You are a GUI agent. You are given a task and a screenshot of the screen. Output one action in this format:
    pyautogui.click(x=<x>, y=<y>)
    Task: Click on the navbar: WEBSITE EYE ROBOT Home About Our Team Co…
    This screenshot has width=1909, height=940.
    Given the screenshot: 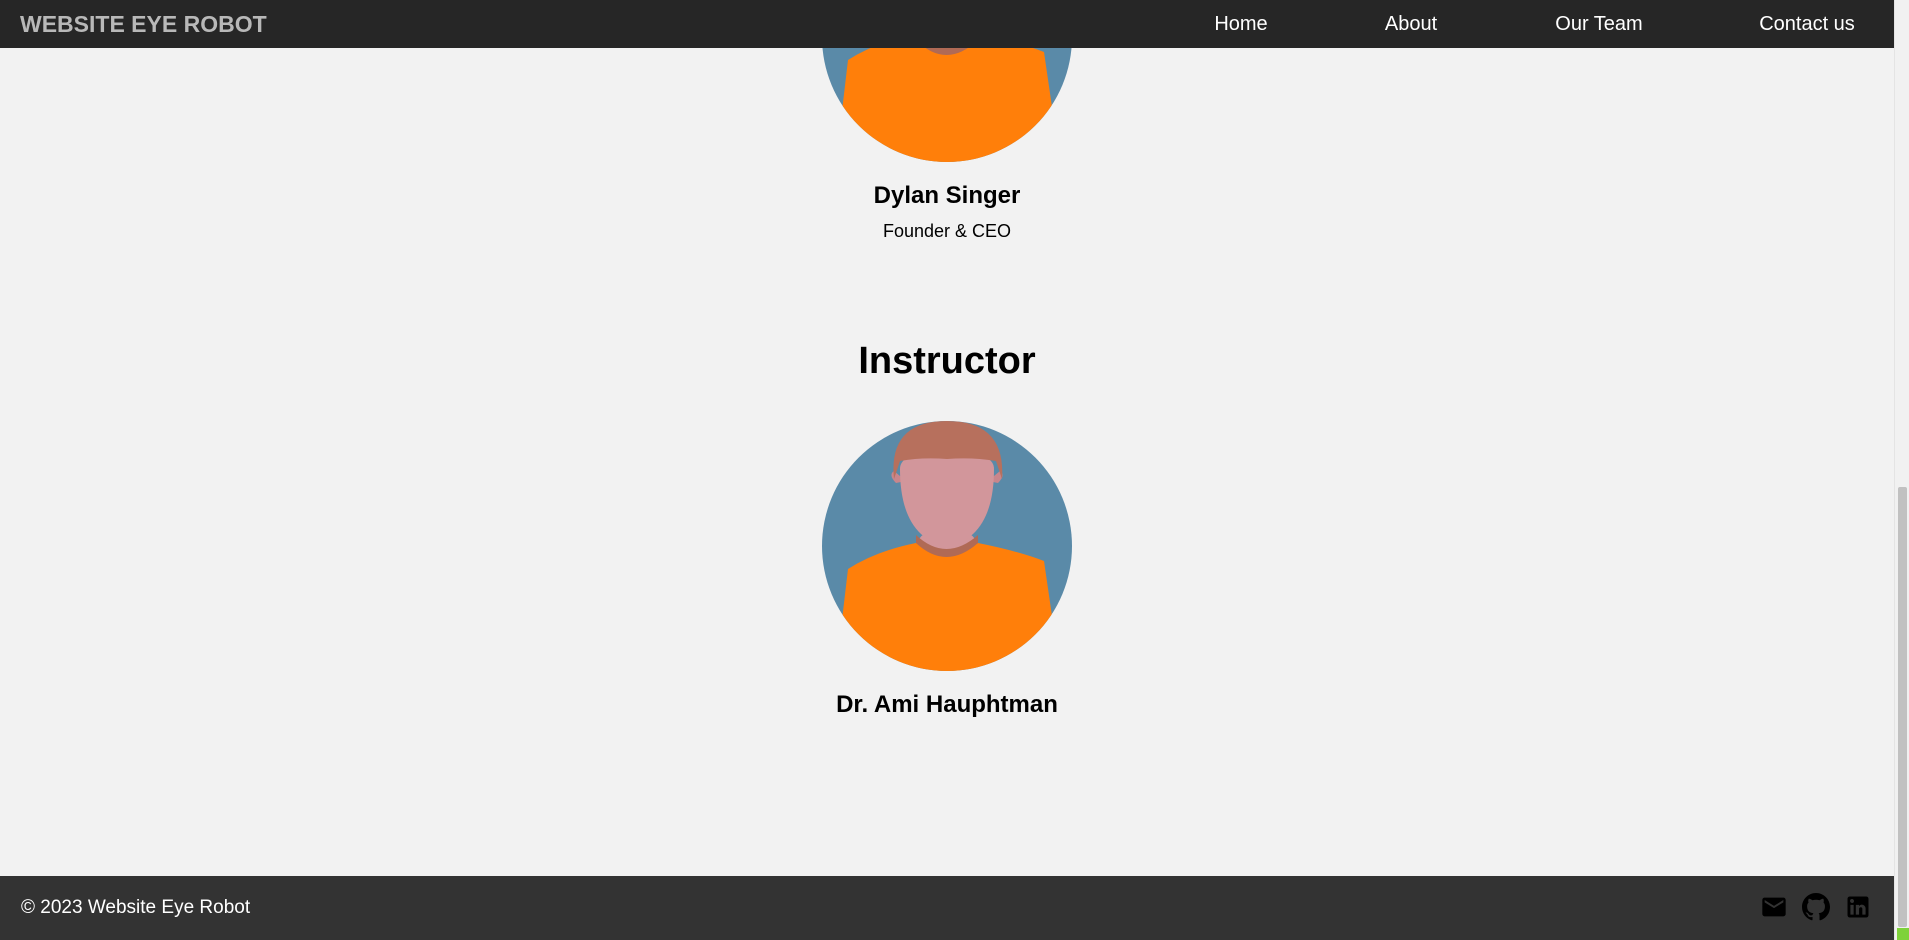 What is the action you would take?
    pyautogui.click(x=947, y=24)
    